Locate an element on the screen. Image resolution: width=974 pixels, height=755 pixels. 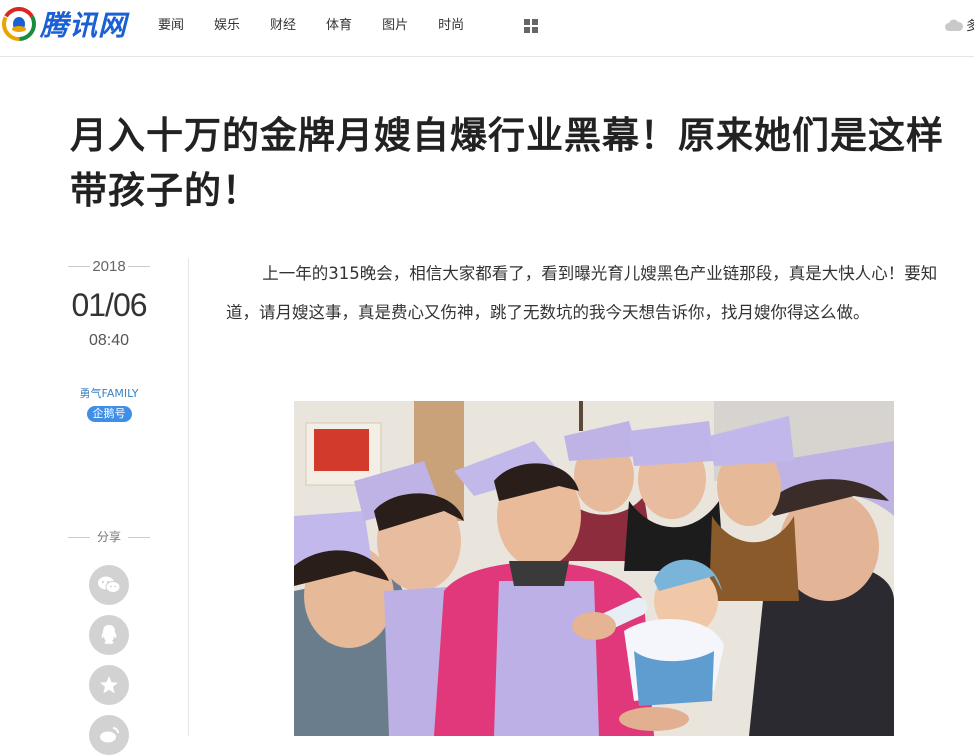
share-label: 分享 is located at coordinates (109, 536).